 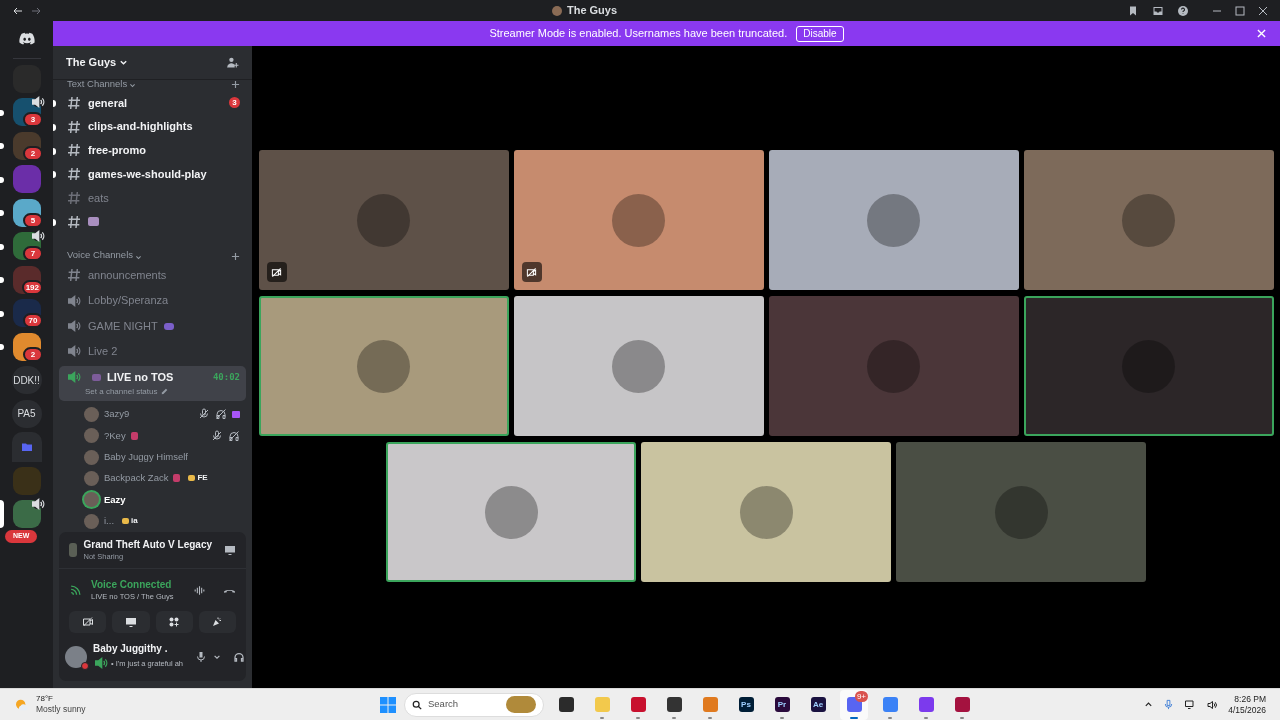 I want to click on app-icon: Pr, so click(x=782, y=704).